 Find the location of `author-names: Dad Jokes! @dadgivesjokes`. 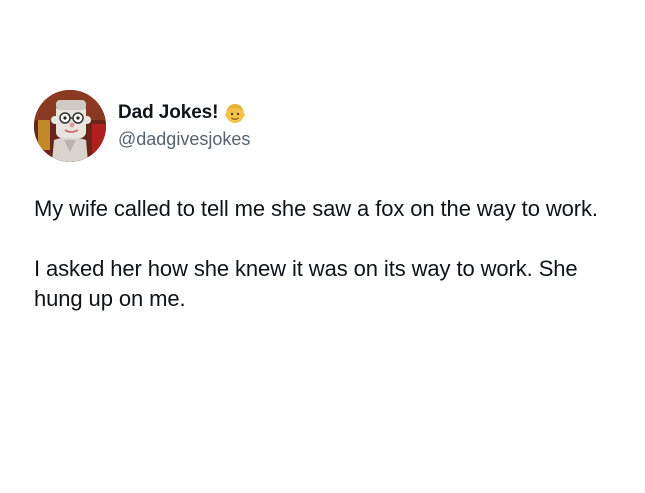

author-names: Dad Jokes! @dadgivesjokes is located at coordinates (184, 126).